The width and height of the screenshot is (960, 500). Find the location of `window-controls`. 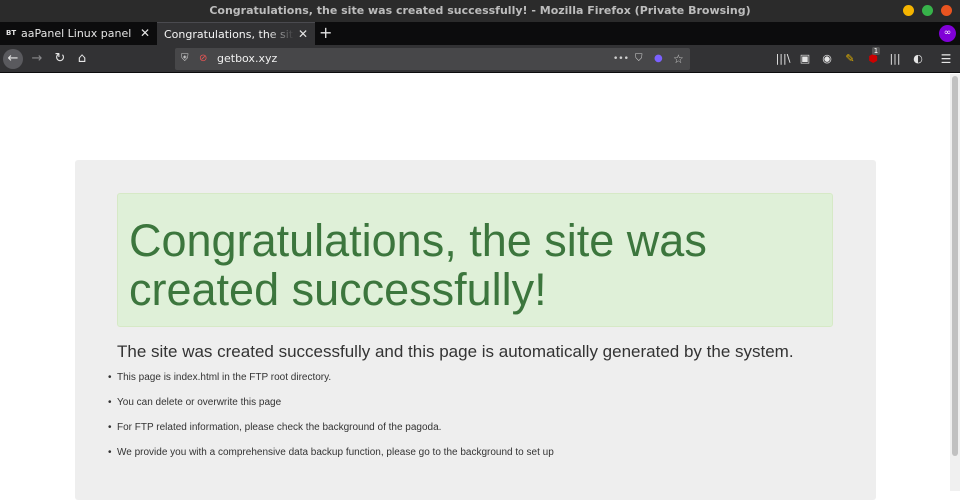

window-controls is located at coordinates (927, 10).